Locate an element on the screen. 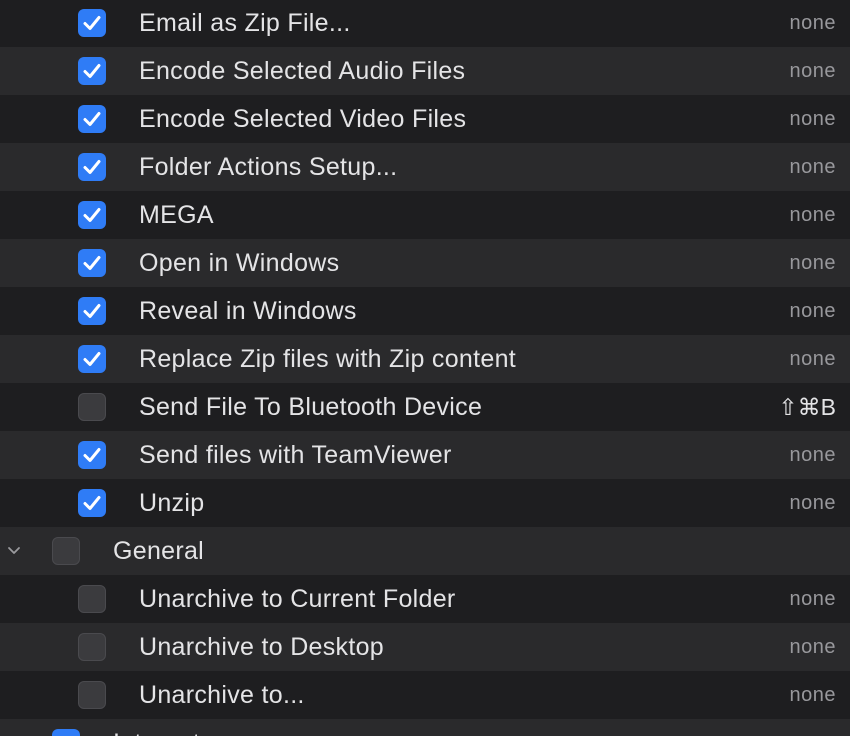  service-row-encode-selected-audio-files: Encode Selected Audio Files none is located at coordinates (425, 71).